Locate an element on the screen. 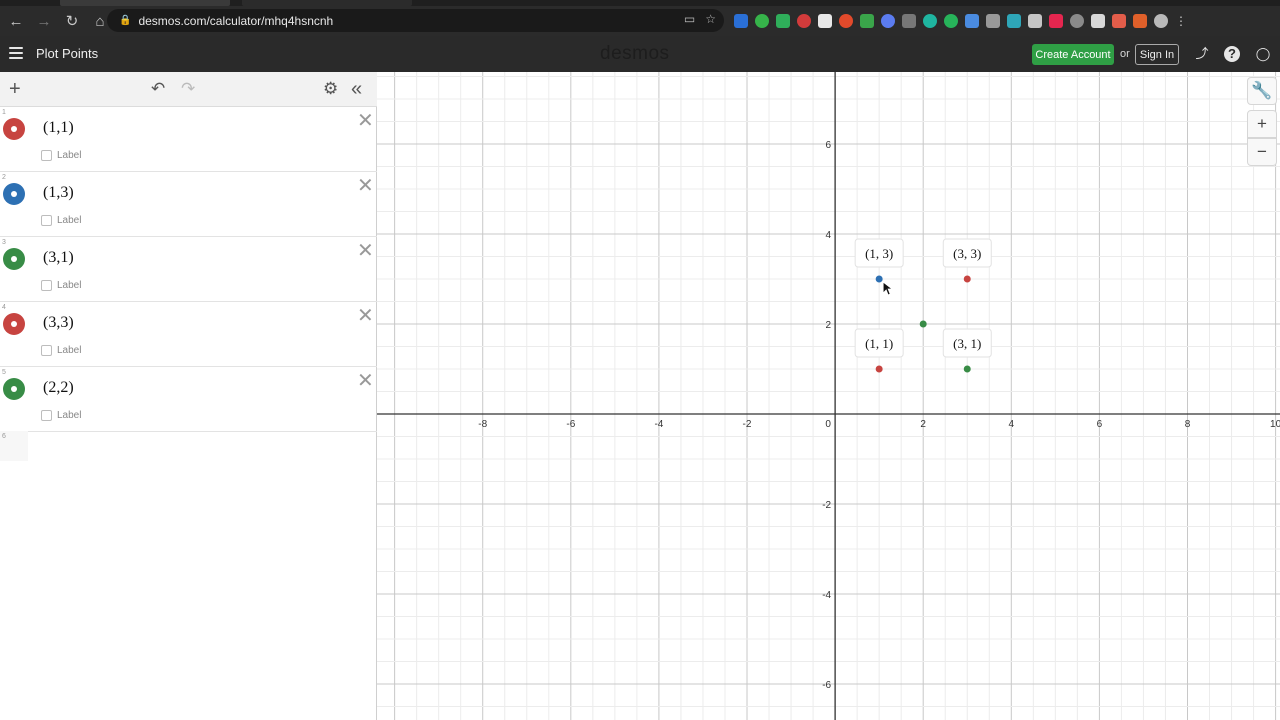  terminal-extension-icon is located at coordinates (783, 21).